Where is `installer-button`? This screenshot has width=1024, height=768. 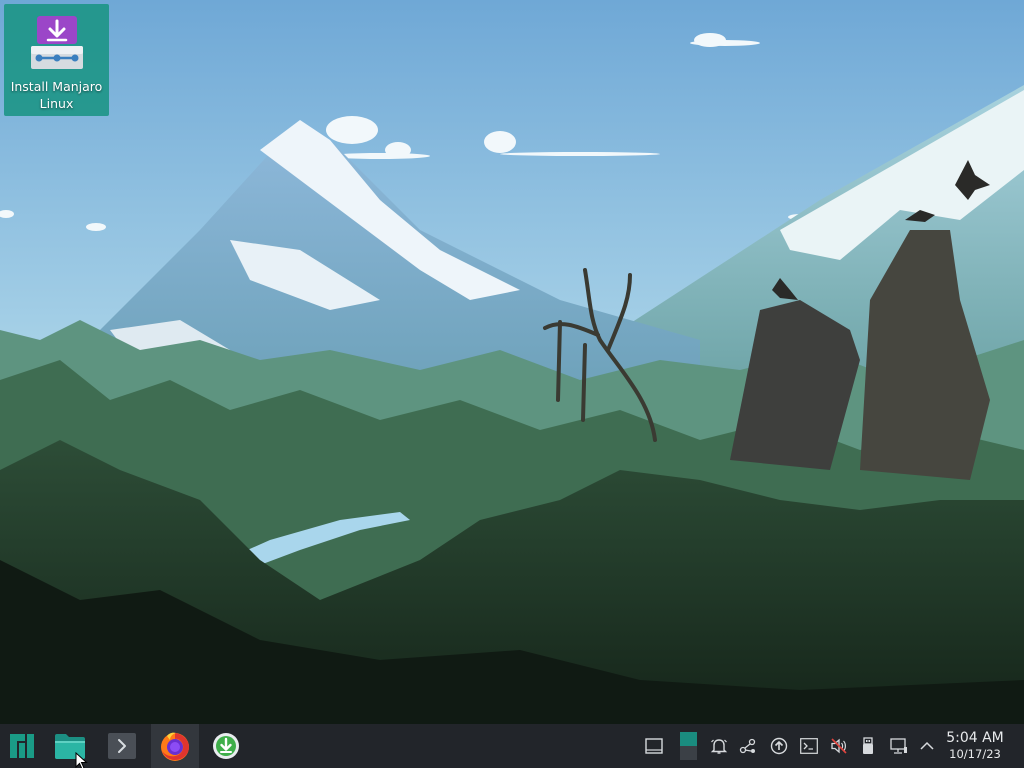 installer-button is located at coordinates (226, 746).